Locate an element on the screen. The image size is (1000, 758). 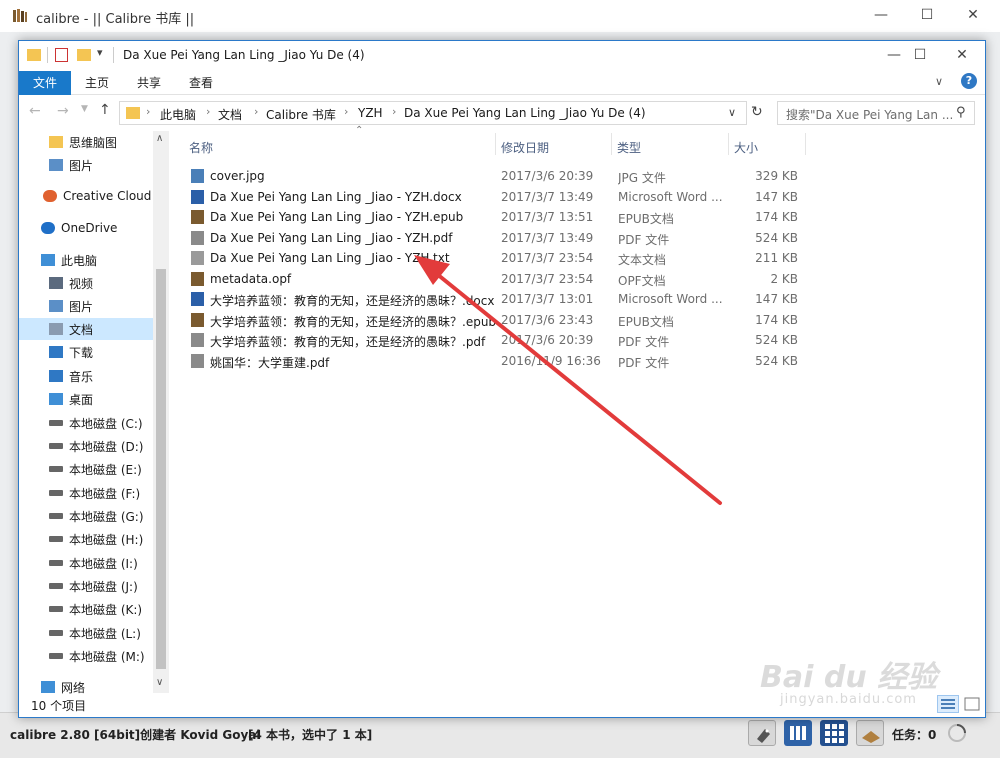
downloads-icon is located at coordinates (56, 352).